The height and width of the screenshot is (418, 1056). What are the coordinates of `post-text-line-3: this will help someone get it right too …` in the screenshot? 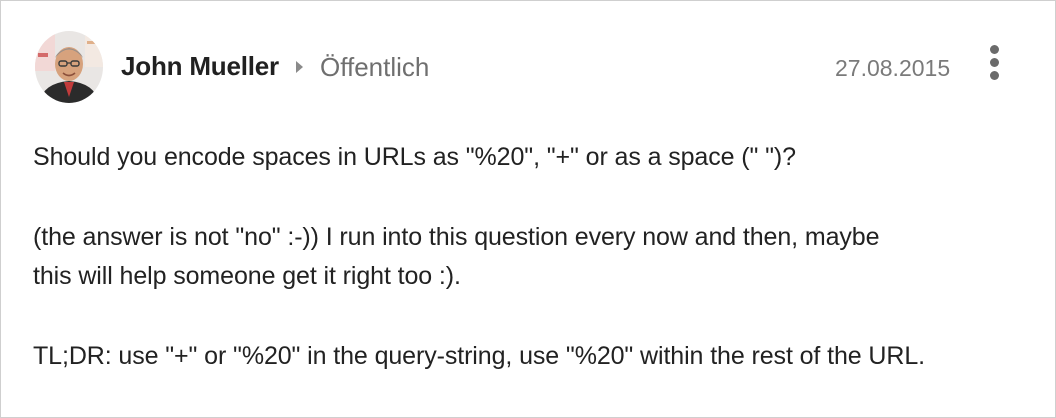 It's located at (247, 276).